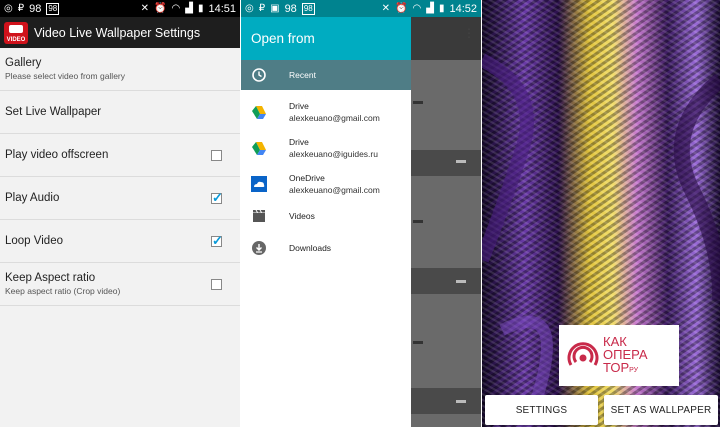 The width and height of the screenshot is (720, 427). I want to click on drawer-item-account: alexkeuano@iguides.ru, so click(333, 154).